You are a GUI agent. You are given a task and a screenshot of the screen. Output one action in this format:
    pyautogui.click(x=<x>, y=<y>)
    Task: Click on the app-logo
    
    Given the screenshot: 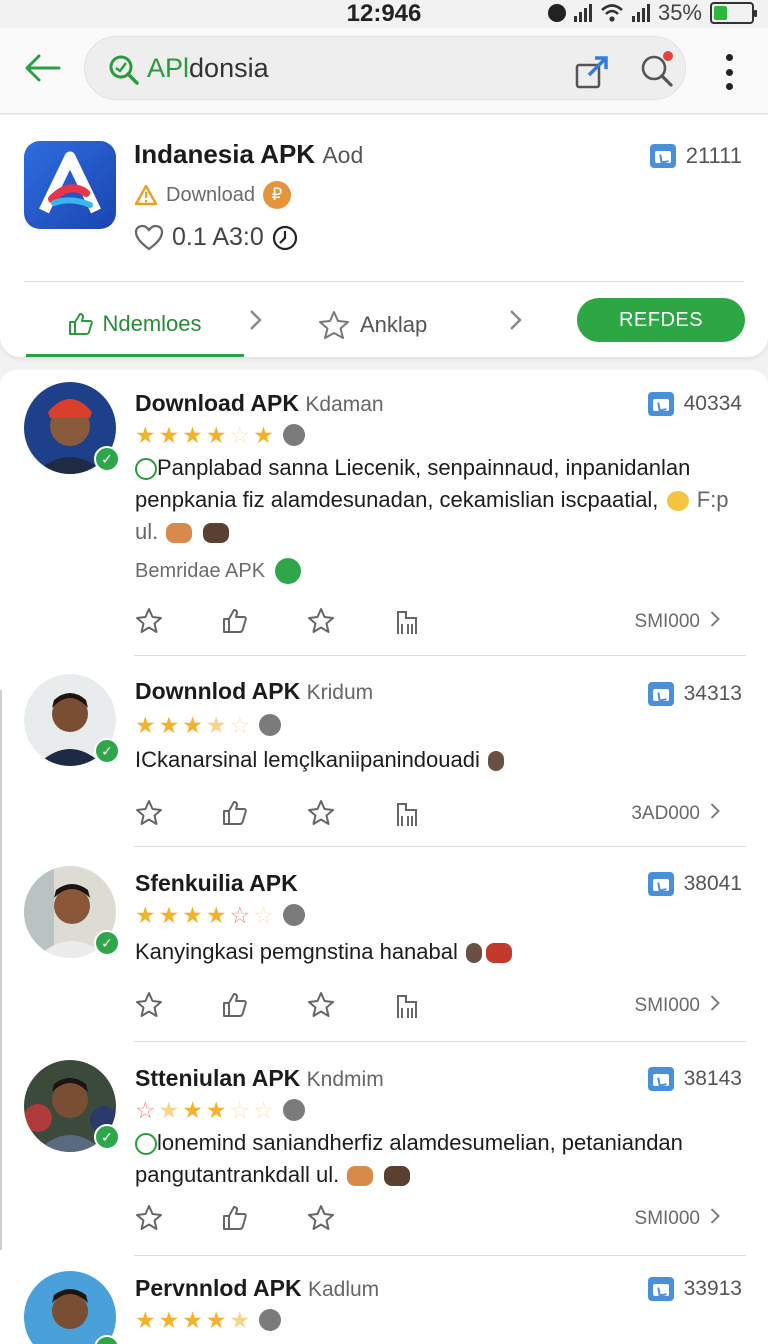 What is the action you would take?
    pyautogui.click(x=70, y=185)
    